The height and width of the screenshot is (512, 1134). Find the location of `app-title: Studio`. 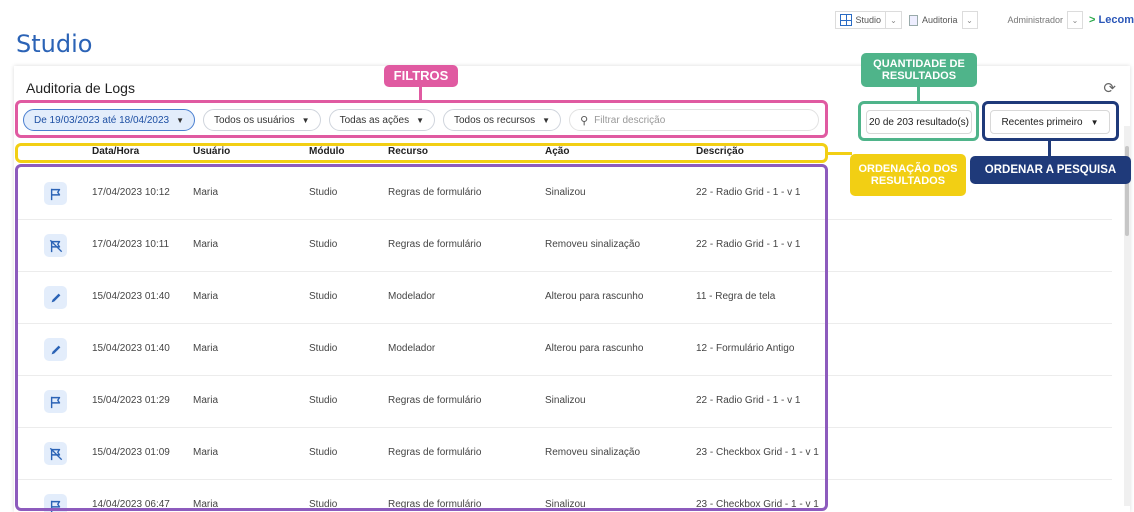

app-title: Studio is located at coordinates (54, 44).